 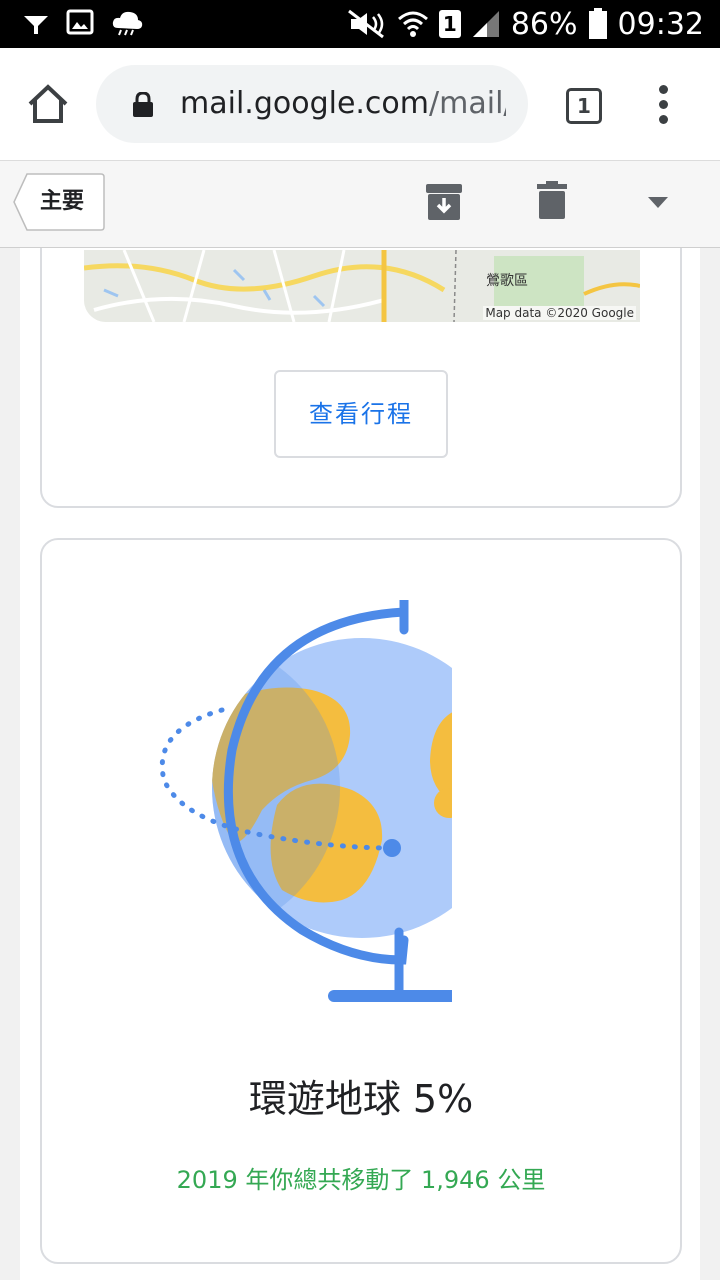 What do you see at coordinates (361, 414) in the screenshot?
I see `view-trip-button: 查看行程` at bounding box center [361, 414].